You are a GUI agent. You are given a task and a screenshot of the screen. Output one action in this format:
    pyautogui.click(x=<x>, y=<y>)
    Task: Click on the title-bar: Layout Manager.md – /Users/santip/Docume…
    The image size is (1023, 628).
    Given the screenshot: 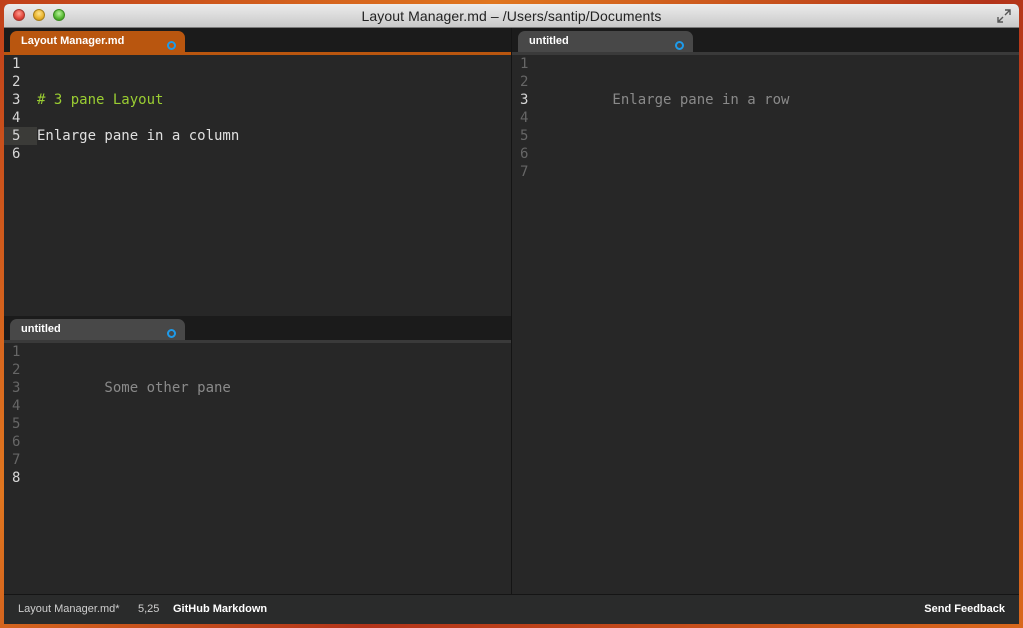 What is the action you would take?
    pyautogui.click(x=511, y=16)
    